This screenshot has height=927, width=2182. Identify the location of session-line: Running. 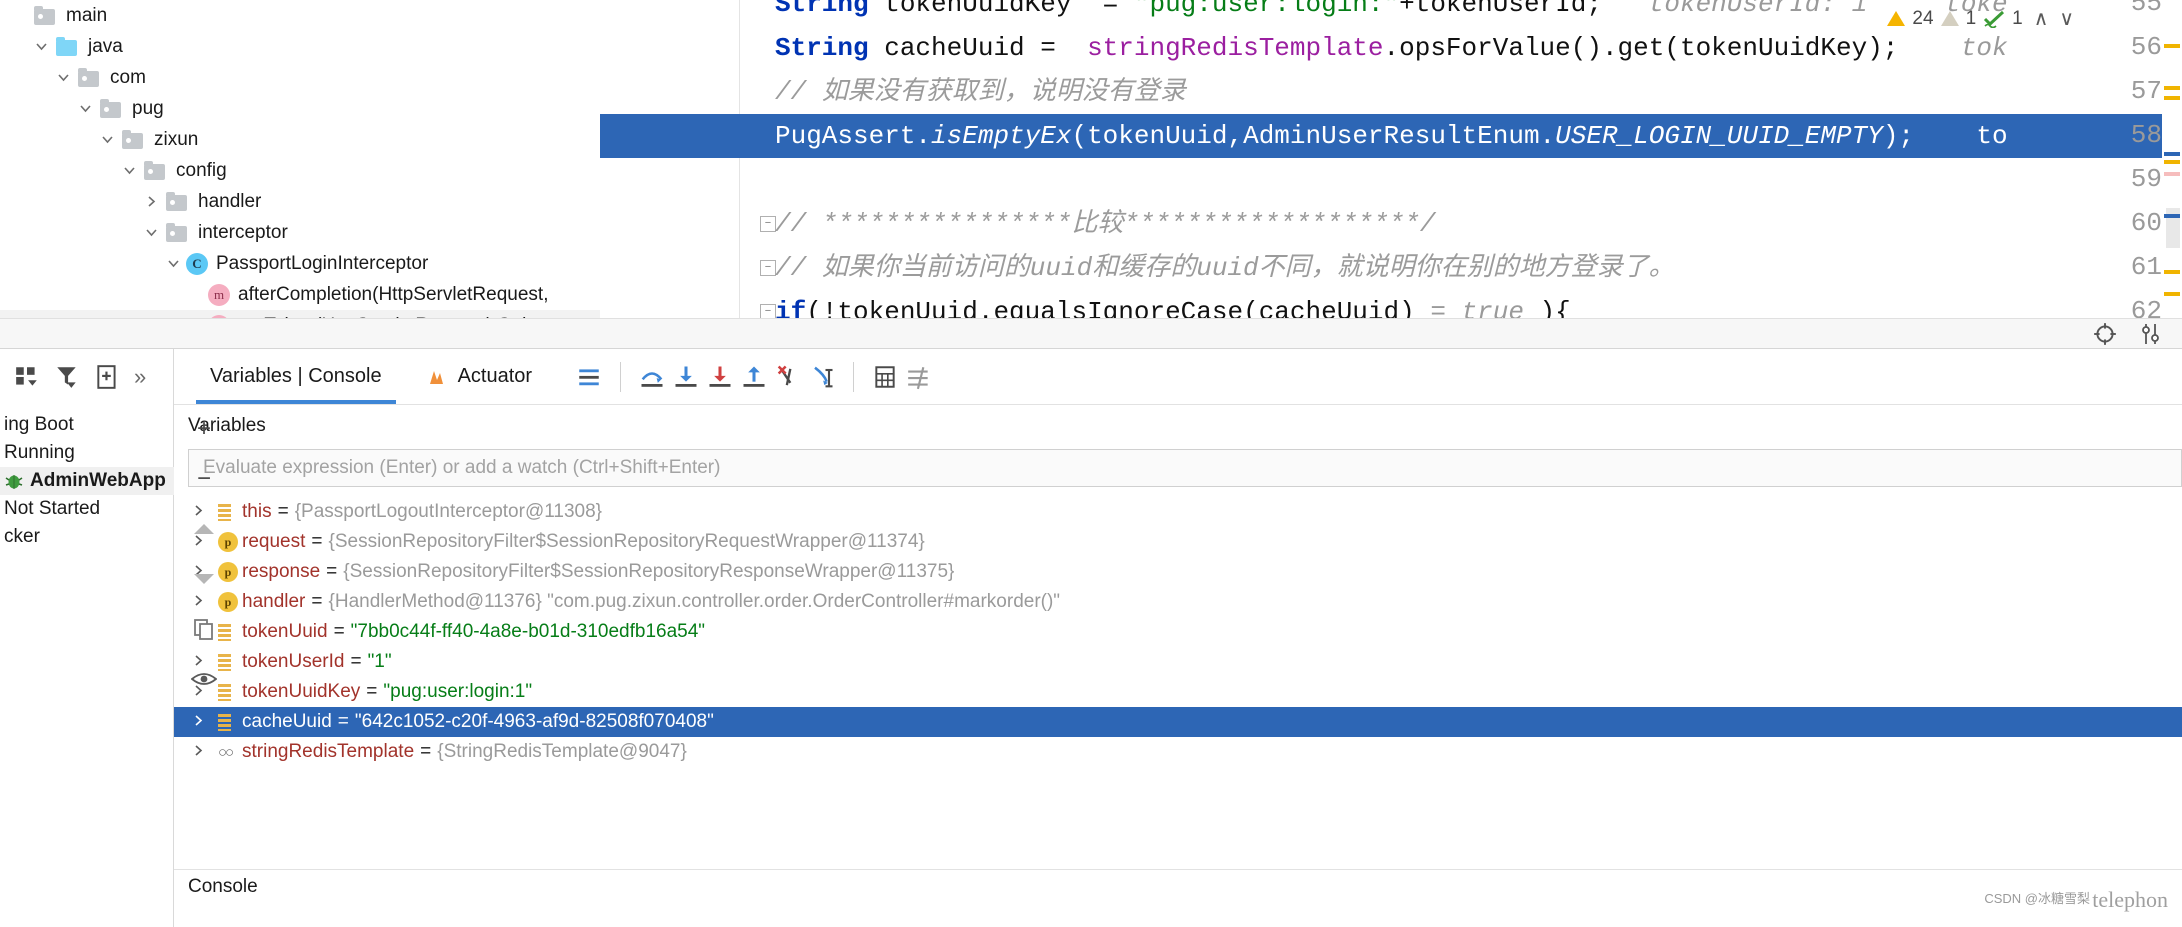
(87, 453).